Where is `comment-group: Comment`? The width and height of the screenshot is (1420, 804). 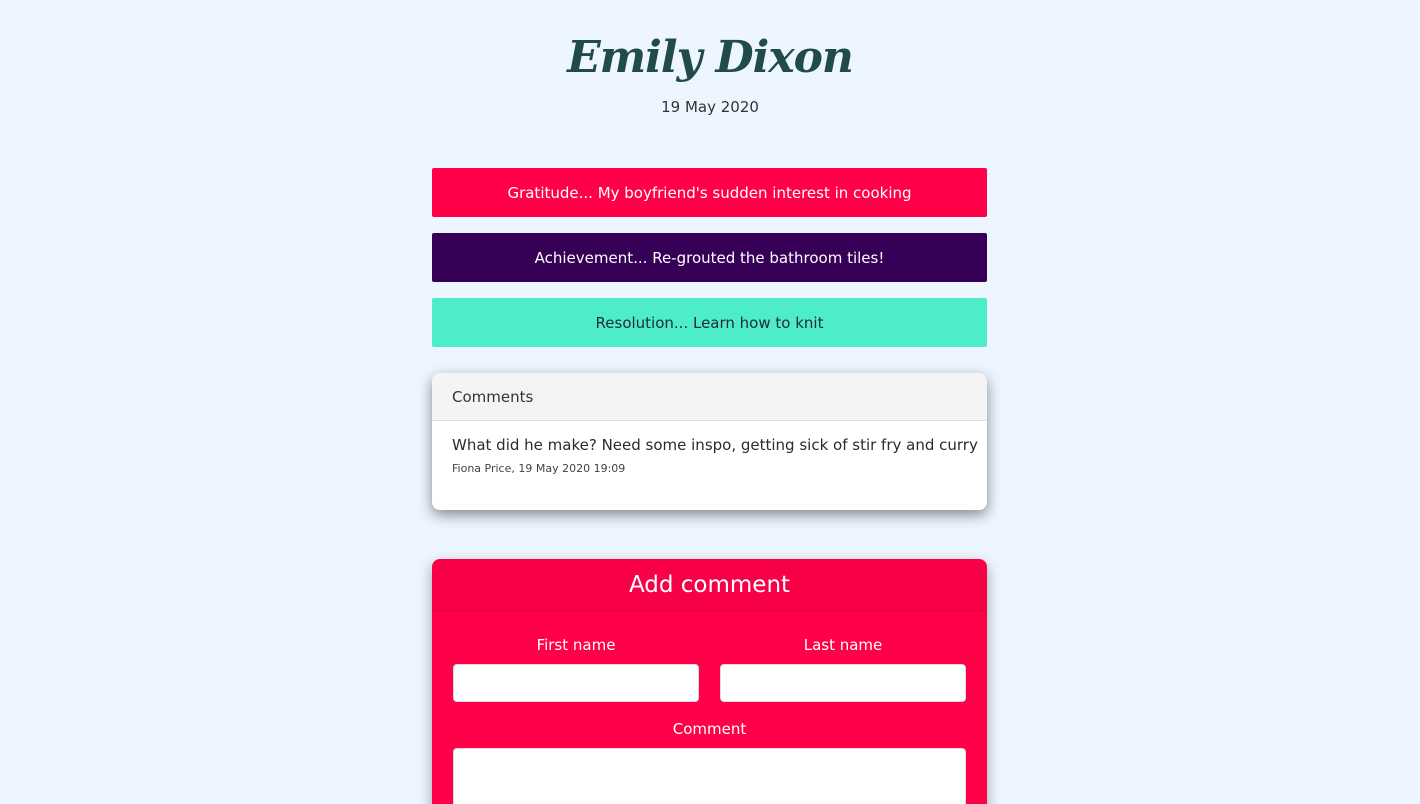
comment-group: Comment is located at coordinates (709, 762).